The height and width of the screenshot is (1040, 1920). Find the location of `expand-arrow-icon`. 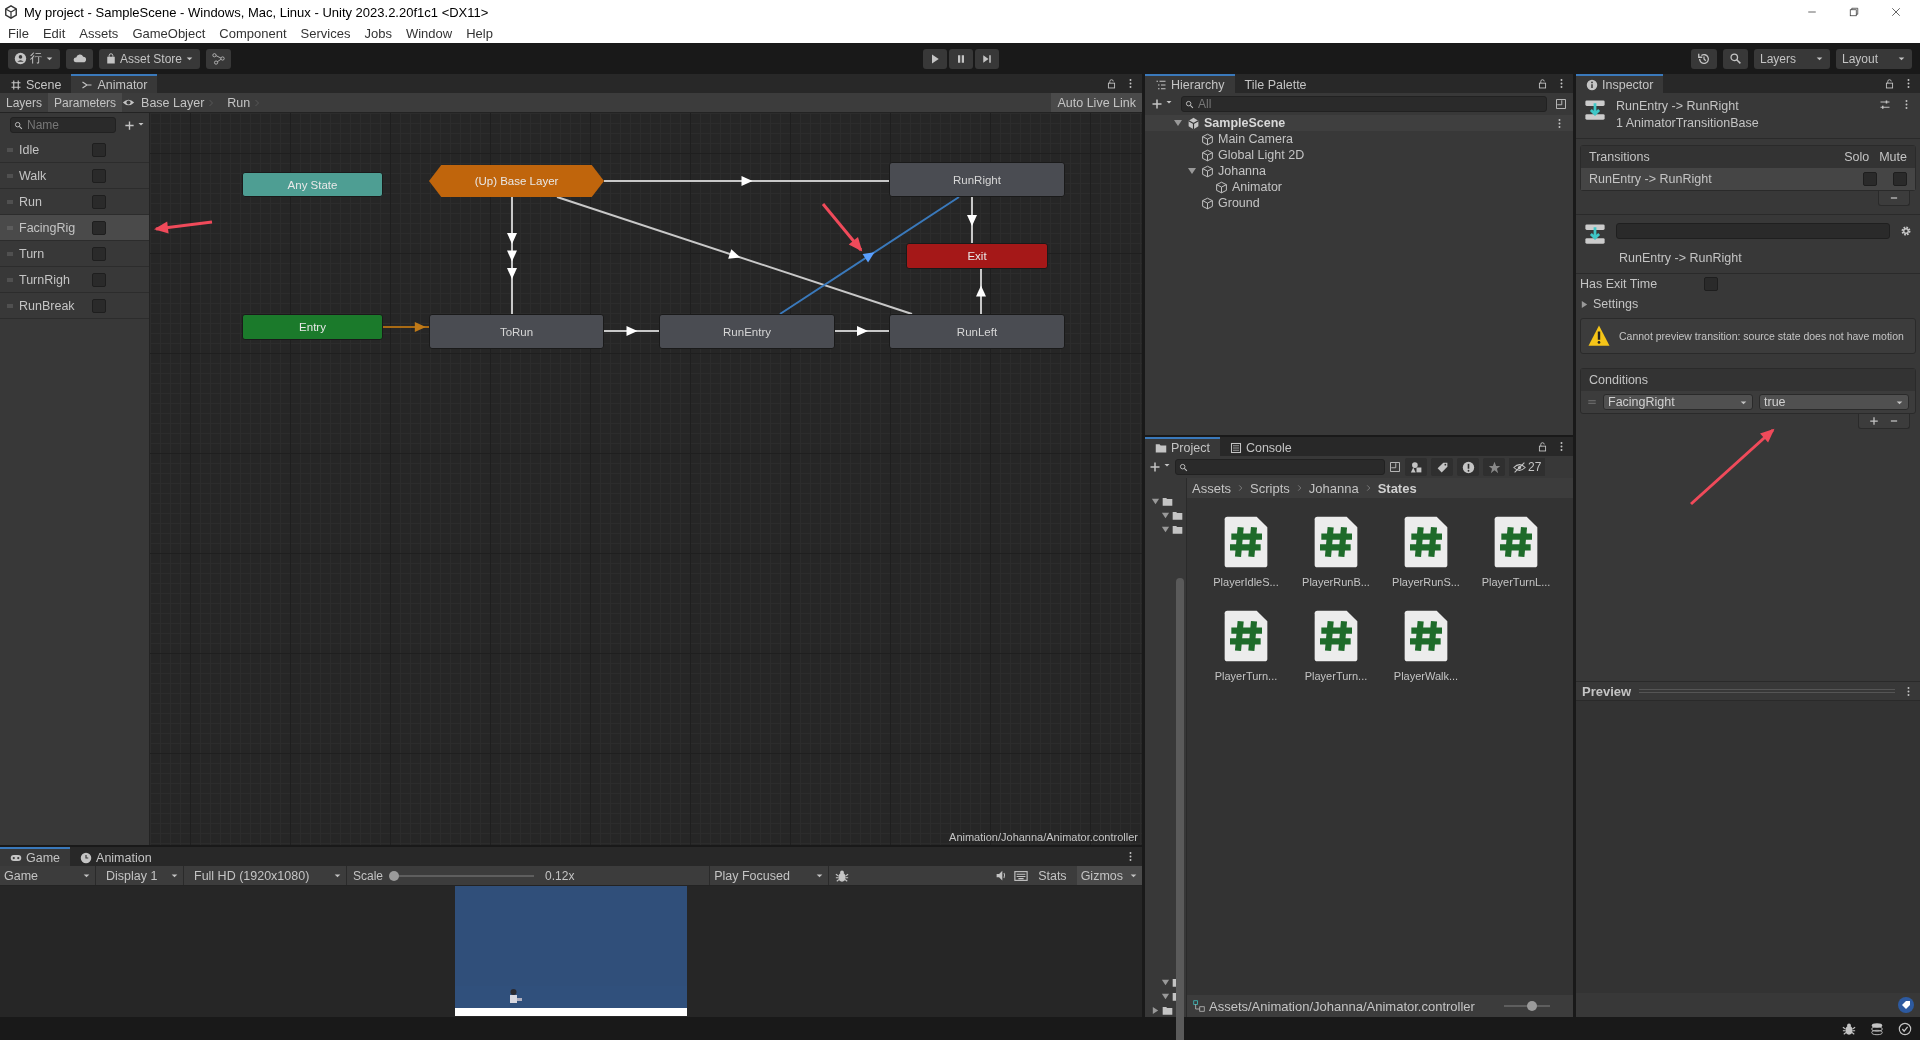

expand-arrow-icon is located at coordinates (1584, 304).